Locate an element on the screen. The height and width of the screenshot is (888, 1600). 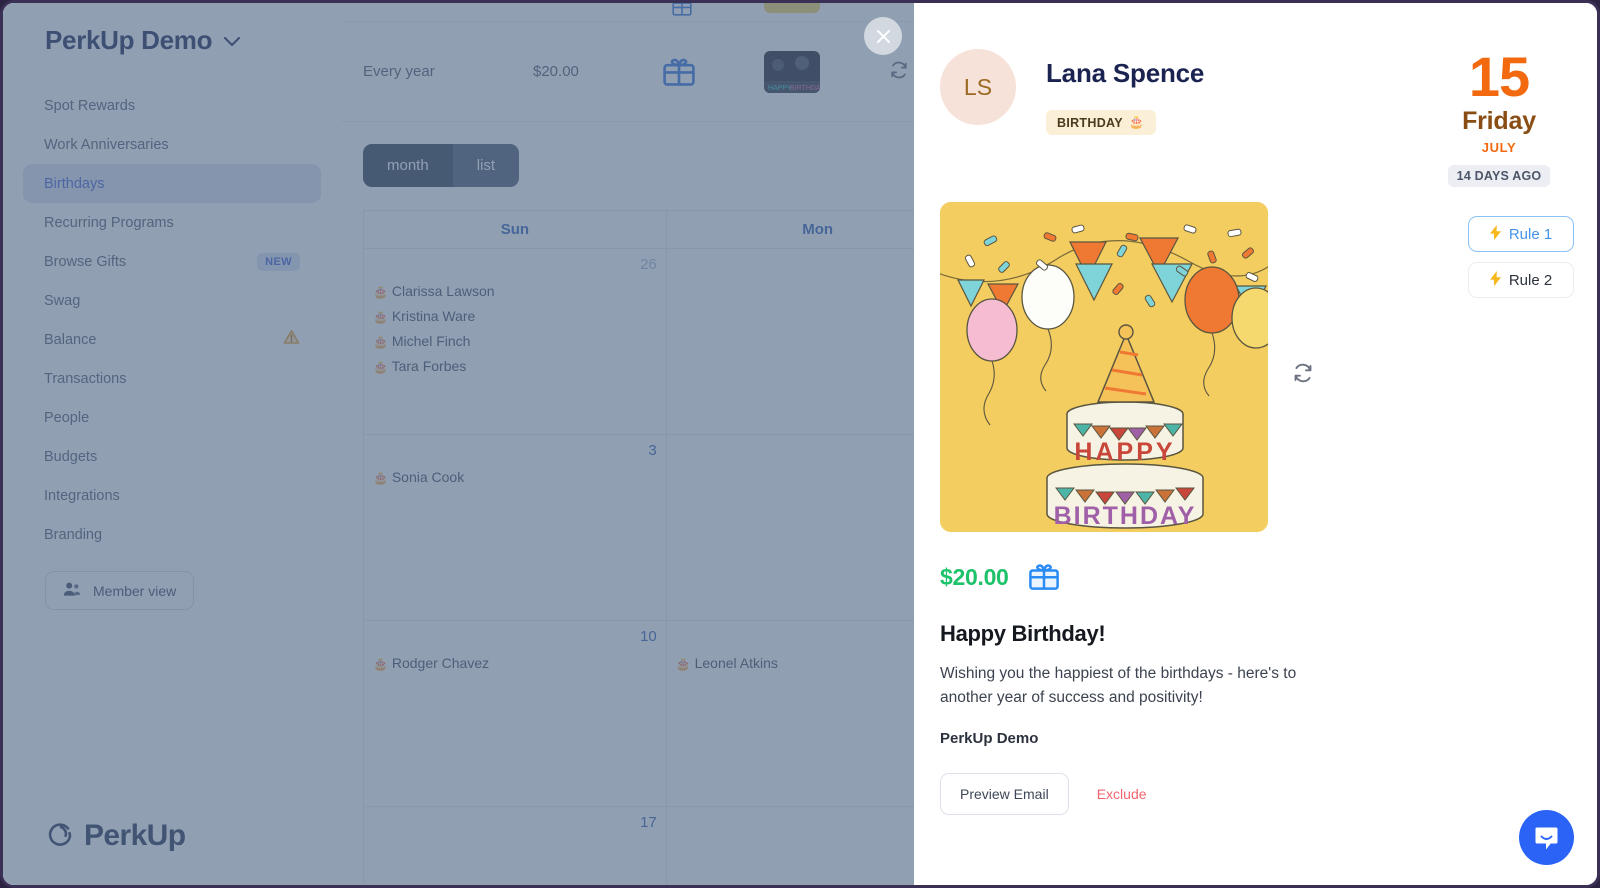
message-title: Happy Birthday! is located at coordinates (1023, 633).